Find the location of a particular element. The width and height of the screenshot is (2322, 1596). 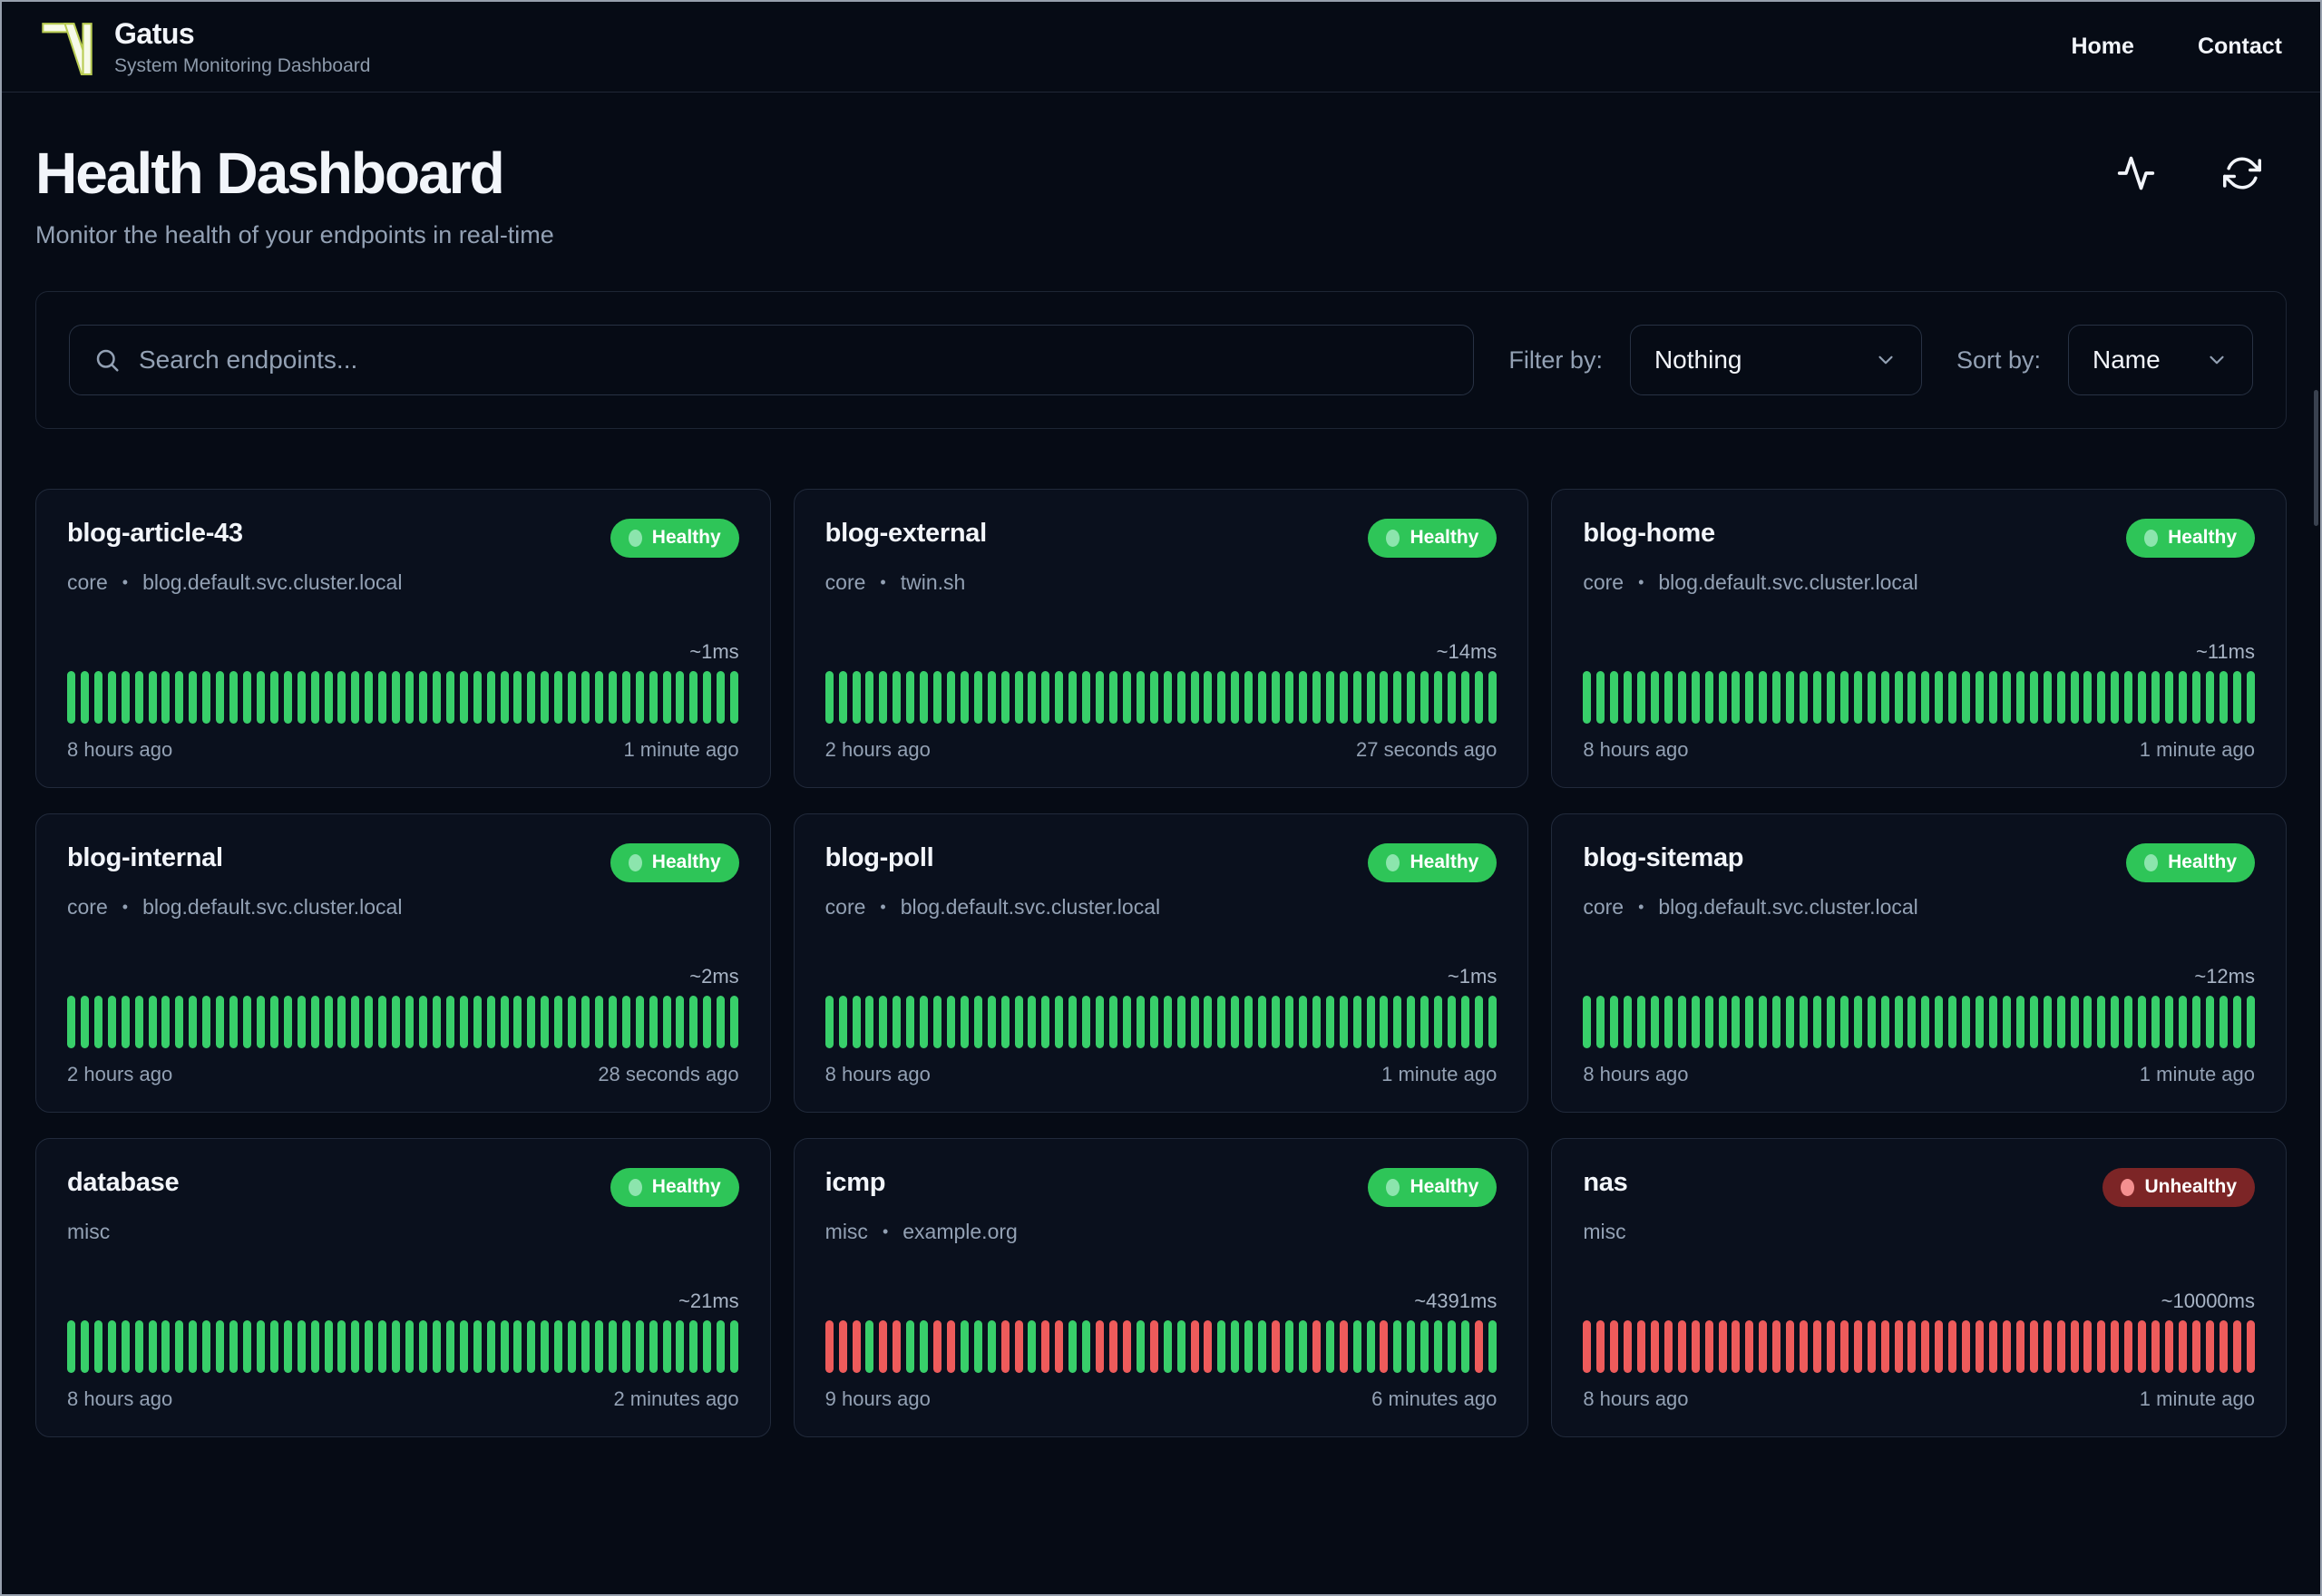

search-input is located at coordinates (794, 360).